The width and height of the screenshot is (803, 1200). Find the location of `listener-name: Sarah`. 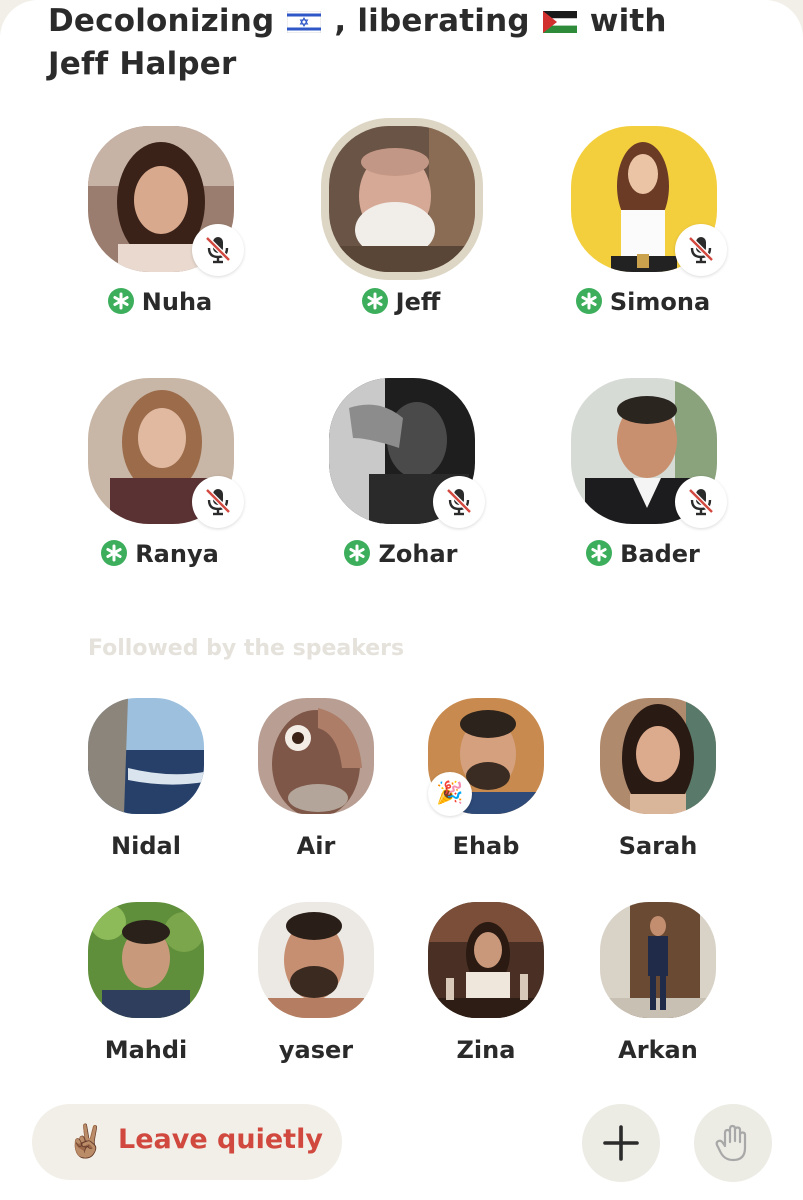

listener-name: Sarah is located at coordinates (658, 846).